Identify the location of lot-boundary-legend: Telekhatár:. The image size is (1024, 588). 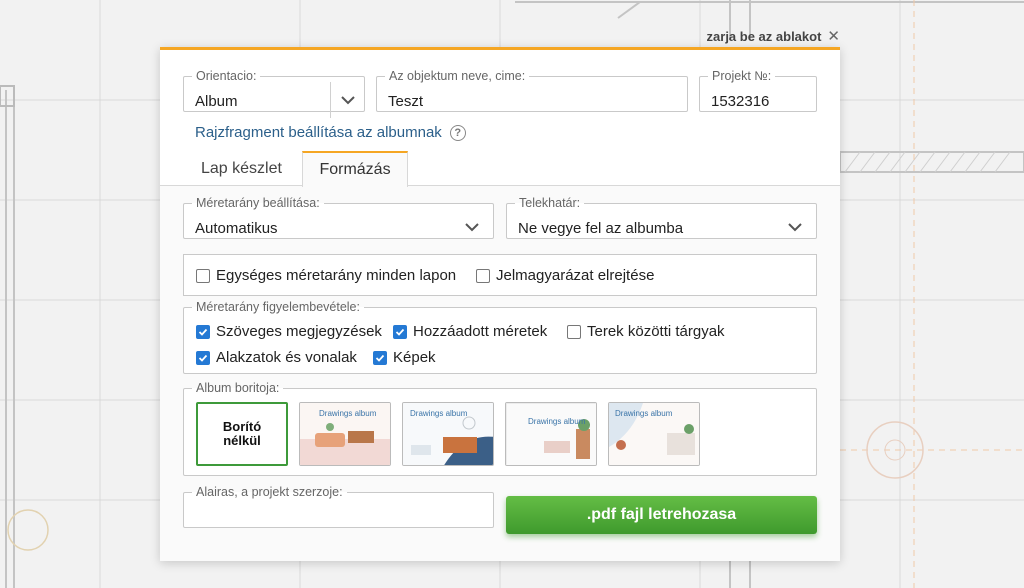
(550, 203).